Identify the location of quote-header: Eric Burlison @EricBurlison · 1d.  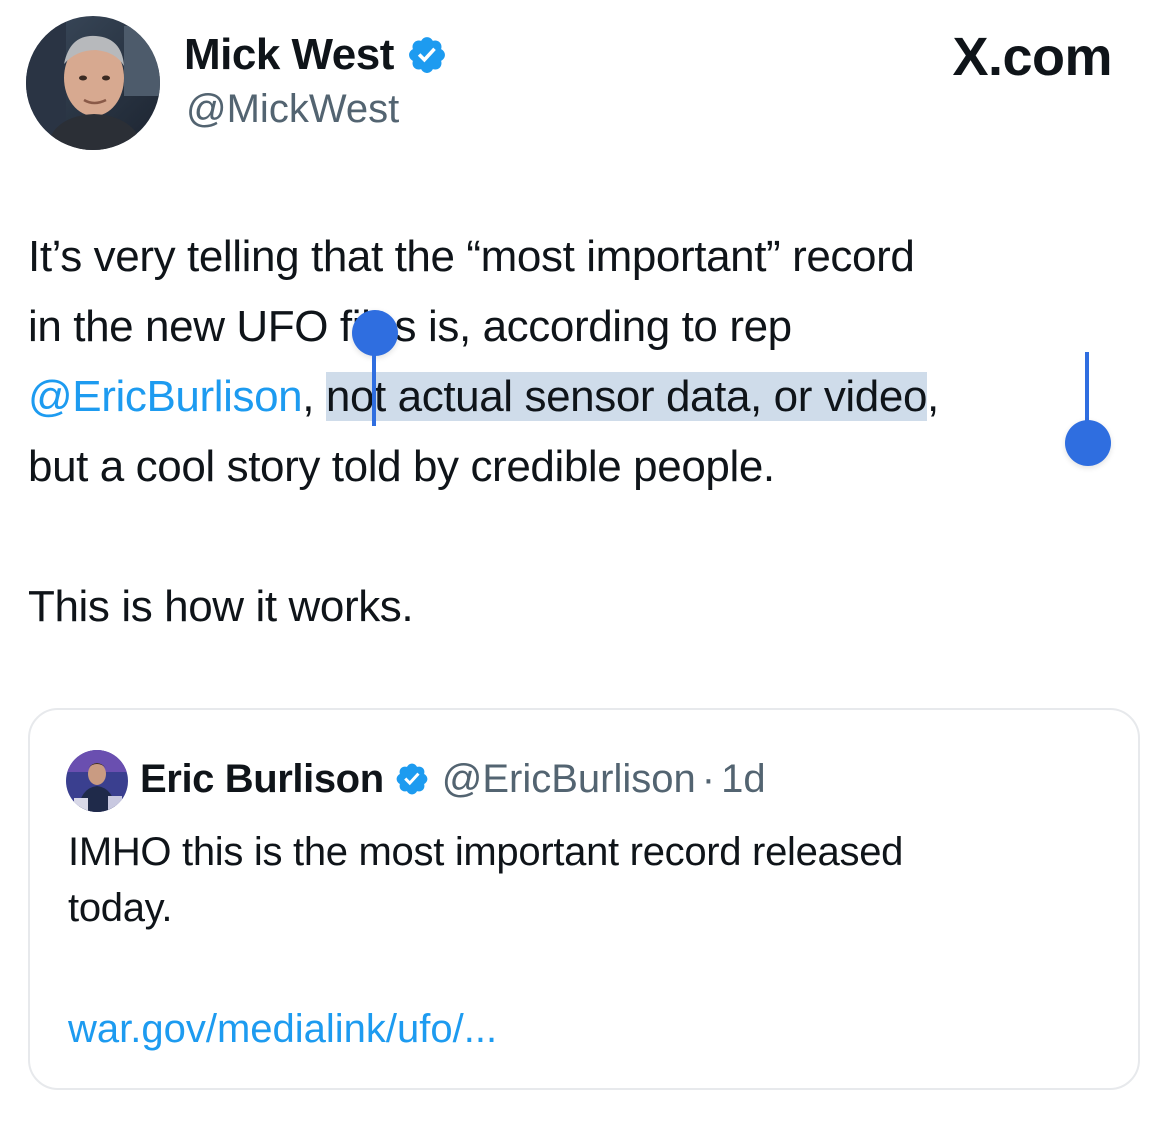
(453, 779).